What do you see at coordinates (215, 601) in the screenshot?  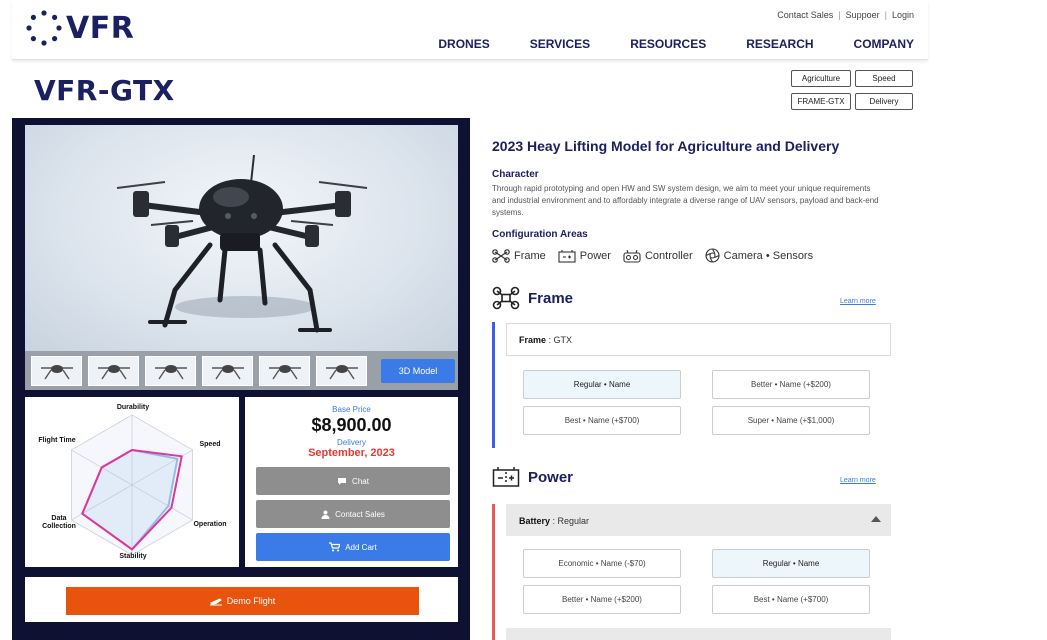 I see `takeoff-icon` at bounding box center [215, 601].